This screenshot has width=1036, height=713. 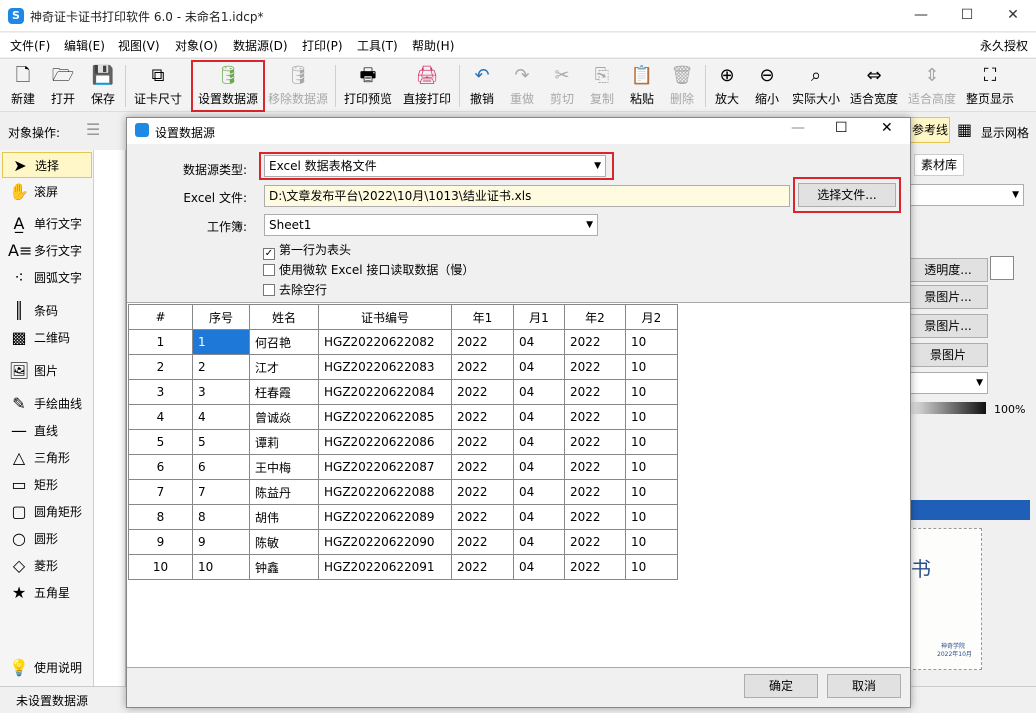 I want to click on table-row: 6 6 王中梅 HGZ20220622087 2022 04 2022 10, so click(x=403, y=467).